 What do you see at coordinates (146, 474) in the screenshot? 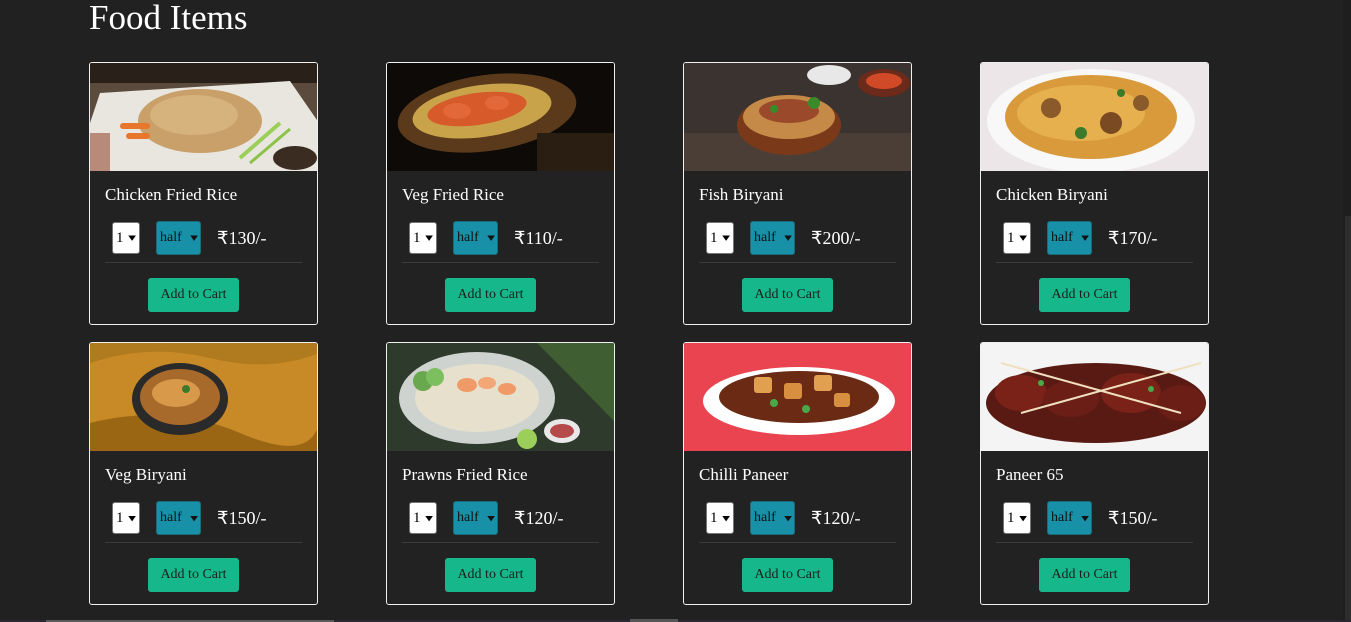
I see `food-name: Veg Biryani` at bounding box center [146, 474].